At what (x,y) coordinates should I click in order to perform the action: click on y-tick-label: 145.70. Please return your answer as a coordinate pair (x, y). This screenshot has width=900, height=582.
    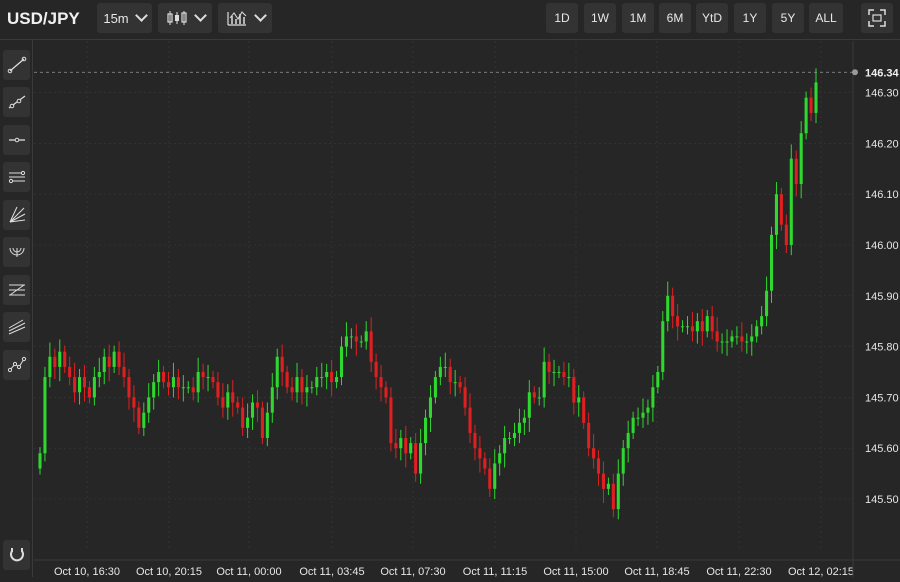
    Looking at the image, I should click on (882, 398).